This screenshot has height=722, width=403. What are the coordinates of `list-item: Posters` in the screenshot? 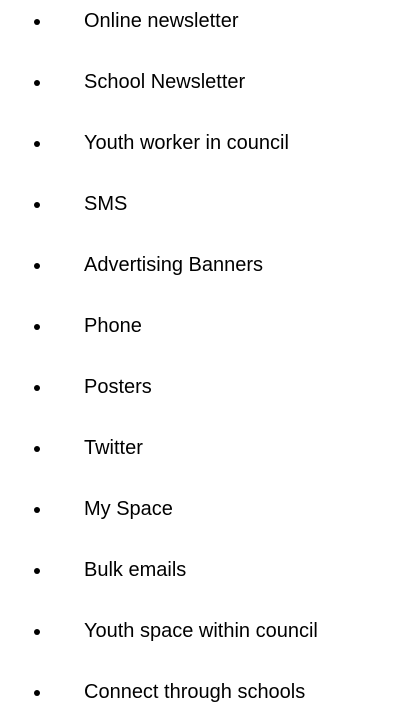 It's located at (201, 387).